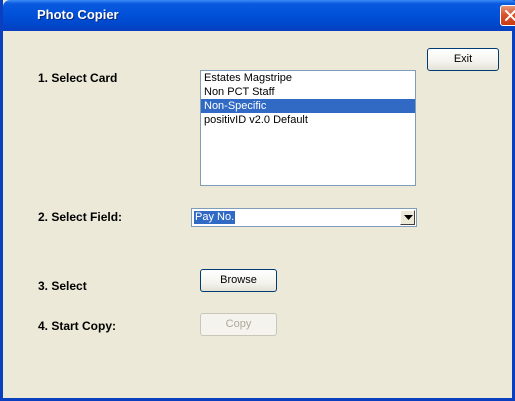  I want to click on dropdown-button, so click(407, 217).